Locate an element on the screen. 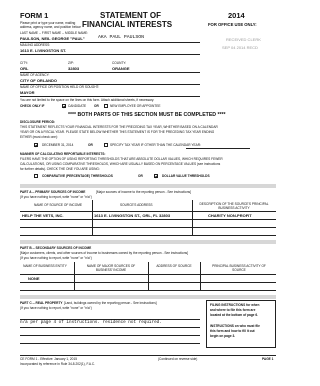 The image size is (320, 386). side-box-line-5: this form and how to fill it out is located at coordinates (232, 331).